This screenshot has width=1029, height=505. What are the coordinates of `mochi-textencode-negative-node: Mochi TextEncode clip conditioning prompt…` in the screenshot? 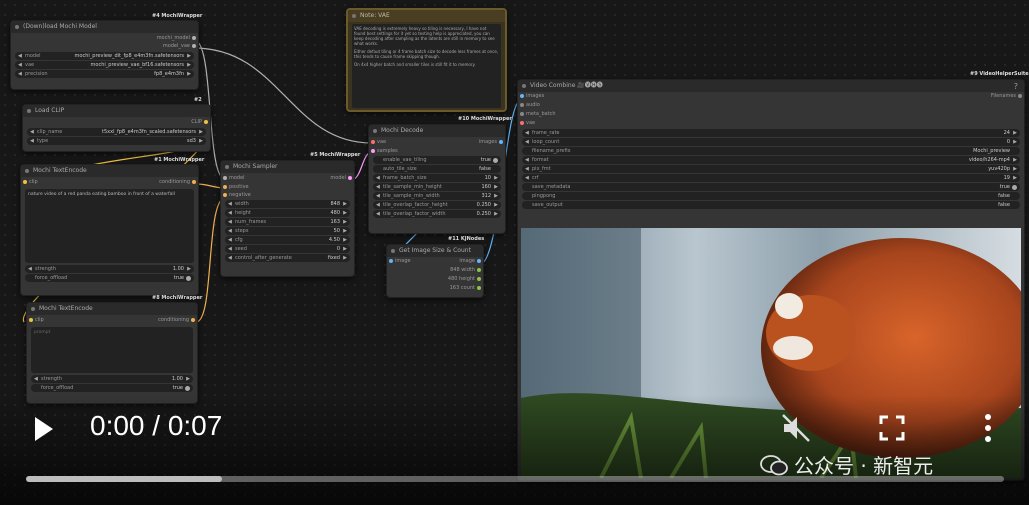 It's located at (112, 353).